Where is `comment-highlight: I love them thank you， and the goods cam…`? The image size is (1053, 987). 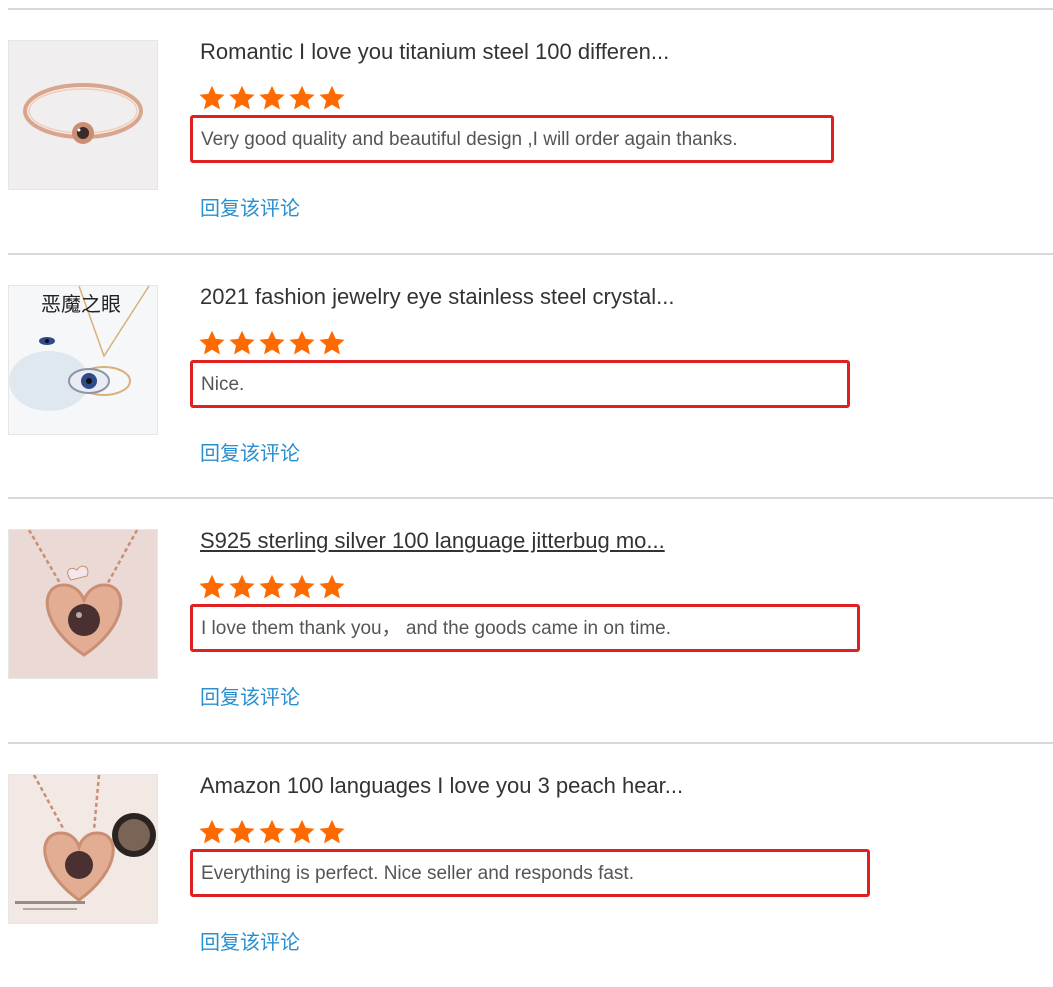
comment-highlight: I love them thank you， and the goods cam… is located at coordinates (525, 628).